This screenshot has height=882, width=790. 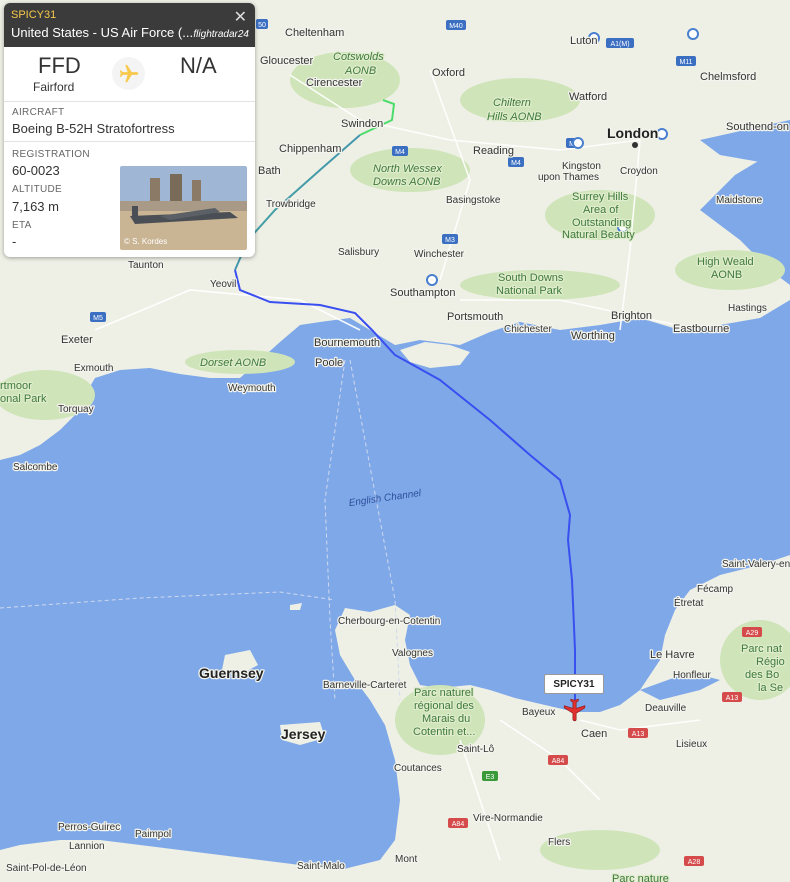 What do you see at coordinates (725, 262) in the screenshot?
I see `label-high-weald: High Weald` at bounding box center [725, 262].